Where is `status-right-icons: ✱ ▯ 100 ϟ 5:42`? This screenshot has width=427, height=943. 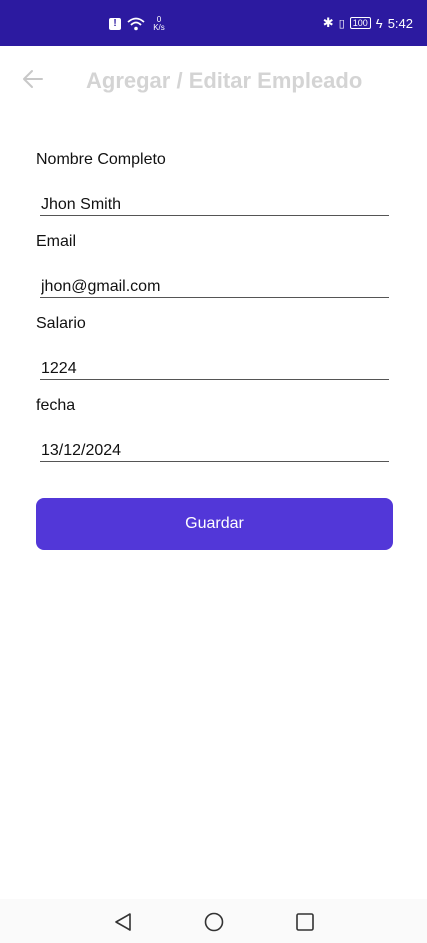 status-right-icons: ✱ ▯ 100 ϟ 5:42 is located at coordinates (368, 23).